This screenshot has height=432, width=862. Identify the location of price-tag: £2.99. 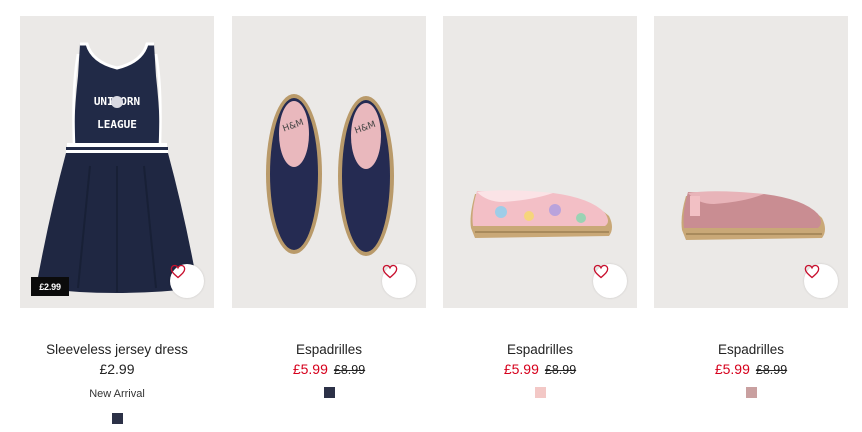
(50, 286).